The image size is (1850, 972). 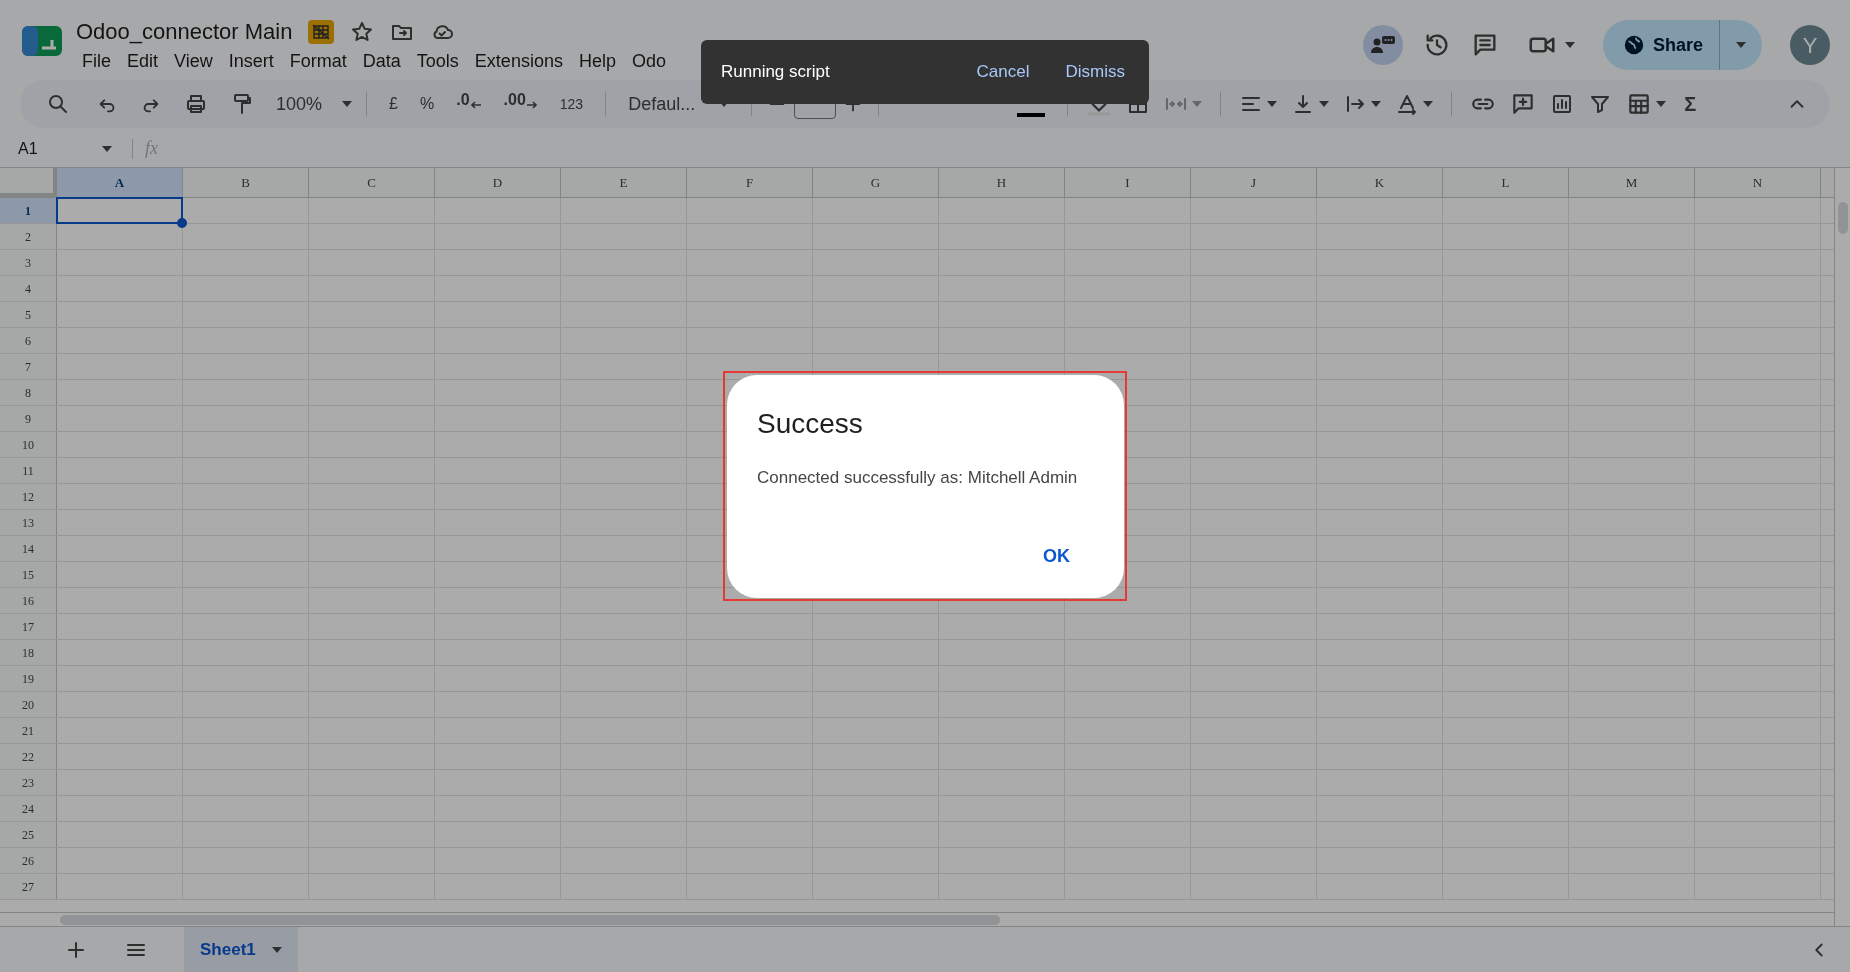 What do you see at coordinates (28, 860) in the screenshot?
I see `row-header: 26` at bounding box center [28, 860].